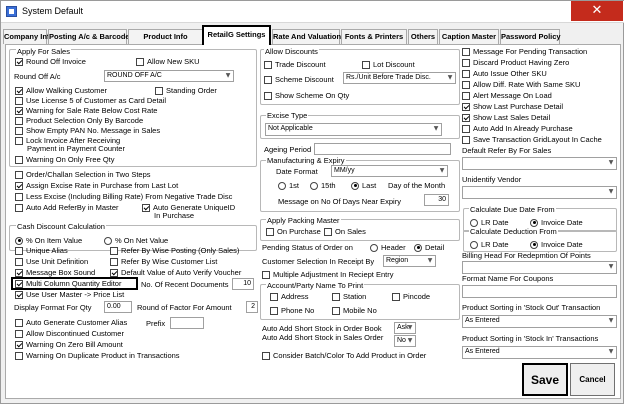 The height and width of the screenshot is (404, 624). I want to click on product-selection-barcode-checkbox: Product Selection Only By Barcode, so click(79, 120).